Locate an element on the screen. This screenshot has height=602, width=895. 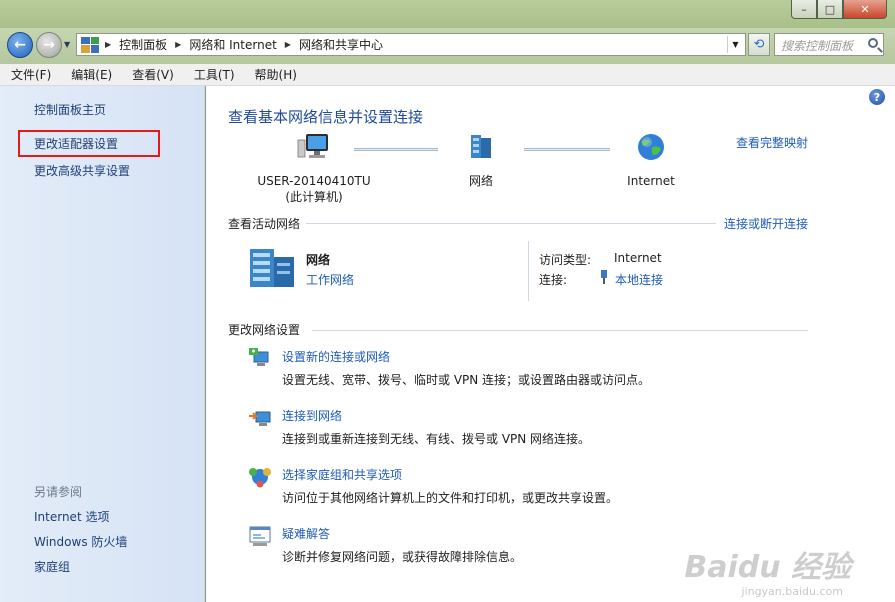
minimize-button: – is located at coordinates (804, 9).